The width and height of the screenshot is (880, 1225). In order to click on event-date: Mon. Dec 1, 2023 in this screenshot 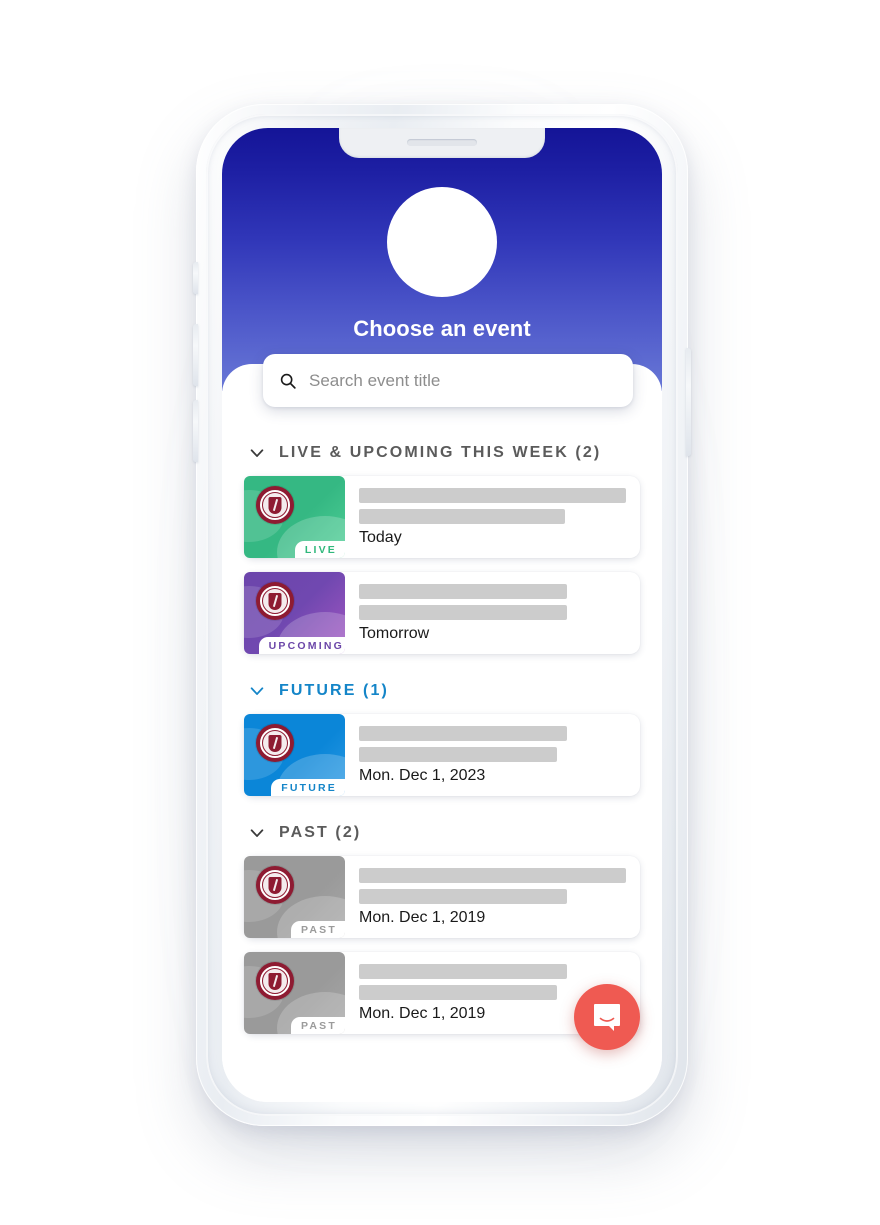, I will do `click(422, 775)`.